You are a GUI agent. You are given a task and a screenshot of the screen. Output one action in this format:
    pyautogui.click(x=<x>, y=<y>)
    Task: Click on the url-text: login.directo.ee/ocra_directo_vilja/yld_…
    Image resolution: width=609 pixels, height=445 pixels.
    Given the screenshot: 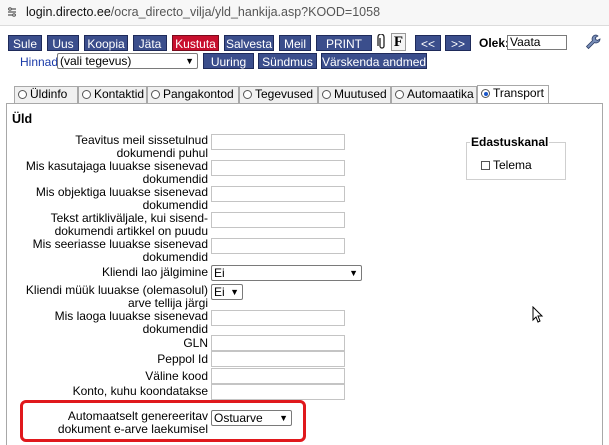 What is the action you would take?
    pyautogui.click(x=203, y=12)
    